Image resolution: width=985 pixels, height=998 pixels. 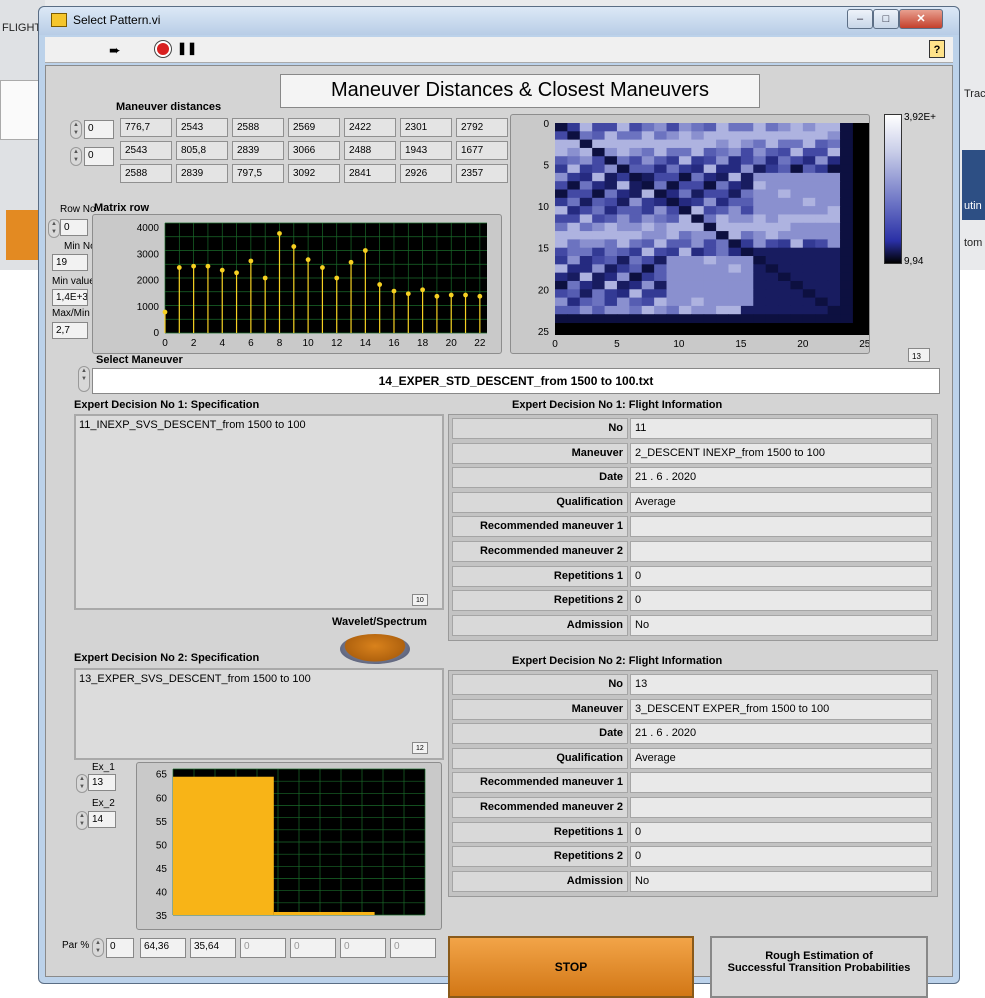 I want to click on close-button: ✕, so click(x=921, y=19).